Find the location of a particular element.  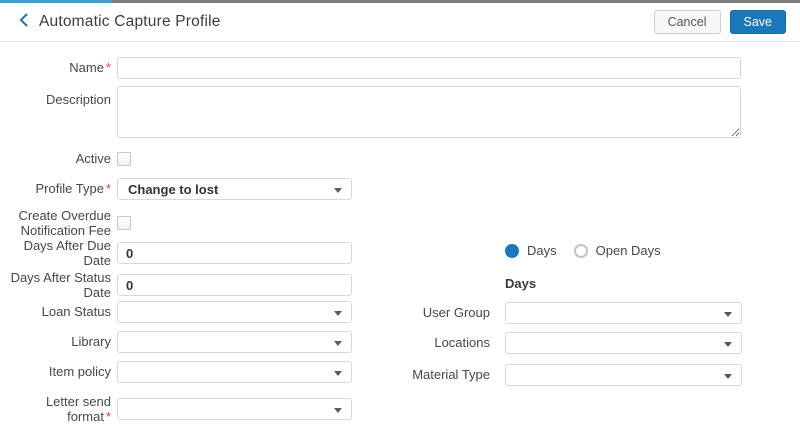

field-row-library: Library is located at coordinates (176, 342).